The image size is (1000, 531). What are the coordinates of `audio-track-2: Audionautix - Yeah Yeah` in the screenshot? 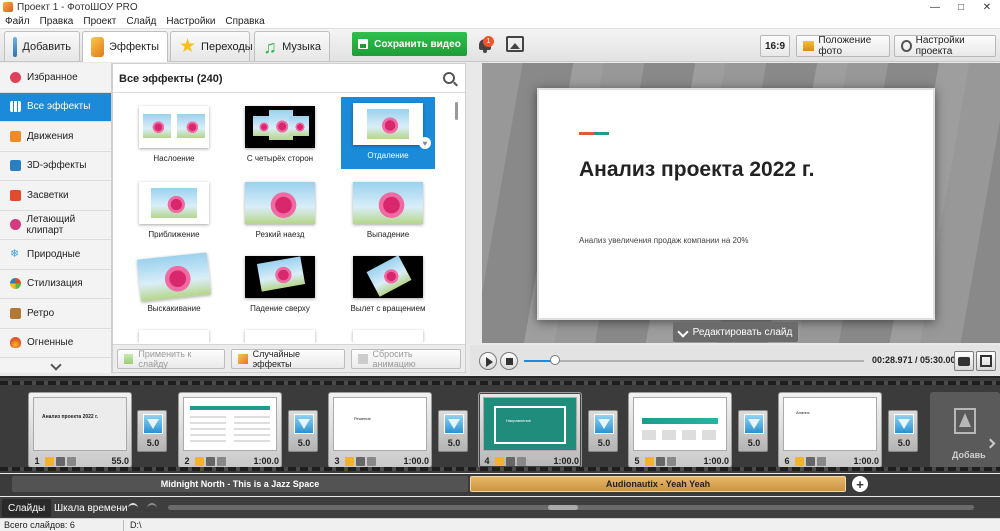 It's located at (658, 484).